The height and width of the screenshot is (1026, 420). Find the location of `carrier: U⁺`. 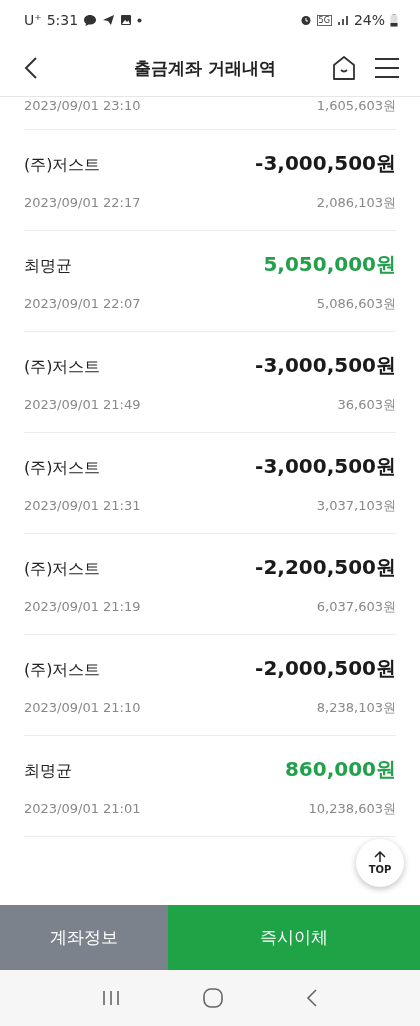

carrier: U⁺ is located at coordinates (33, 20).